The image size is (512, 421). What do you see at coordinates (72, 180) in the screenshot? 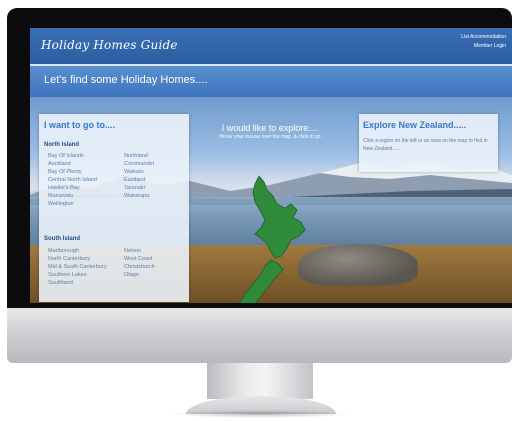
I see `region-link-central-north-island: Central North Island` at bounding box center [72, 180].